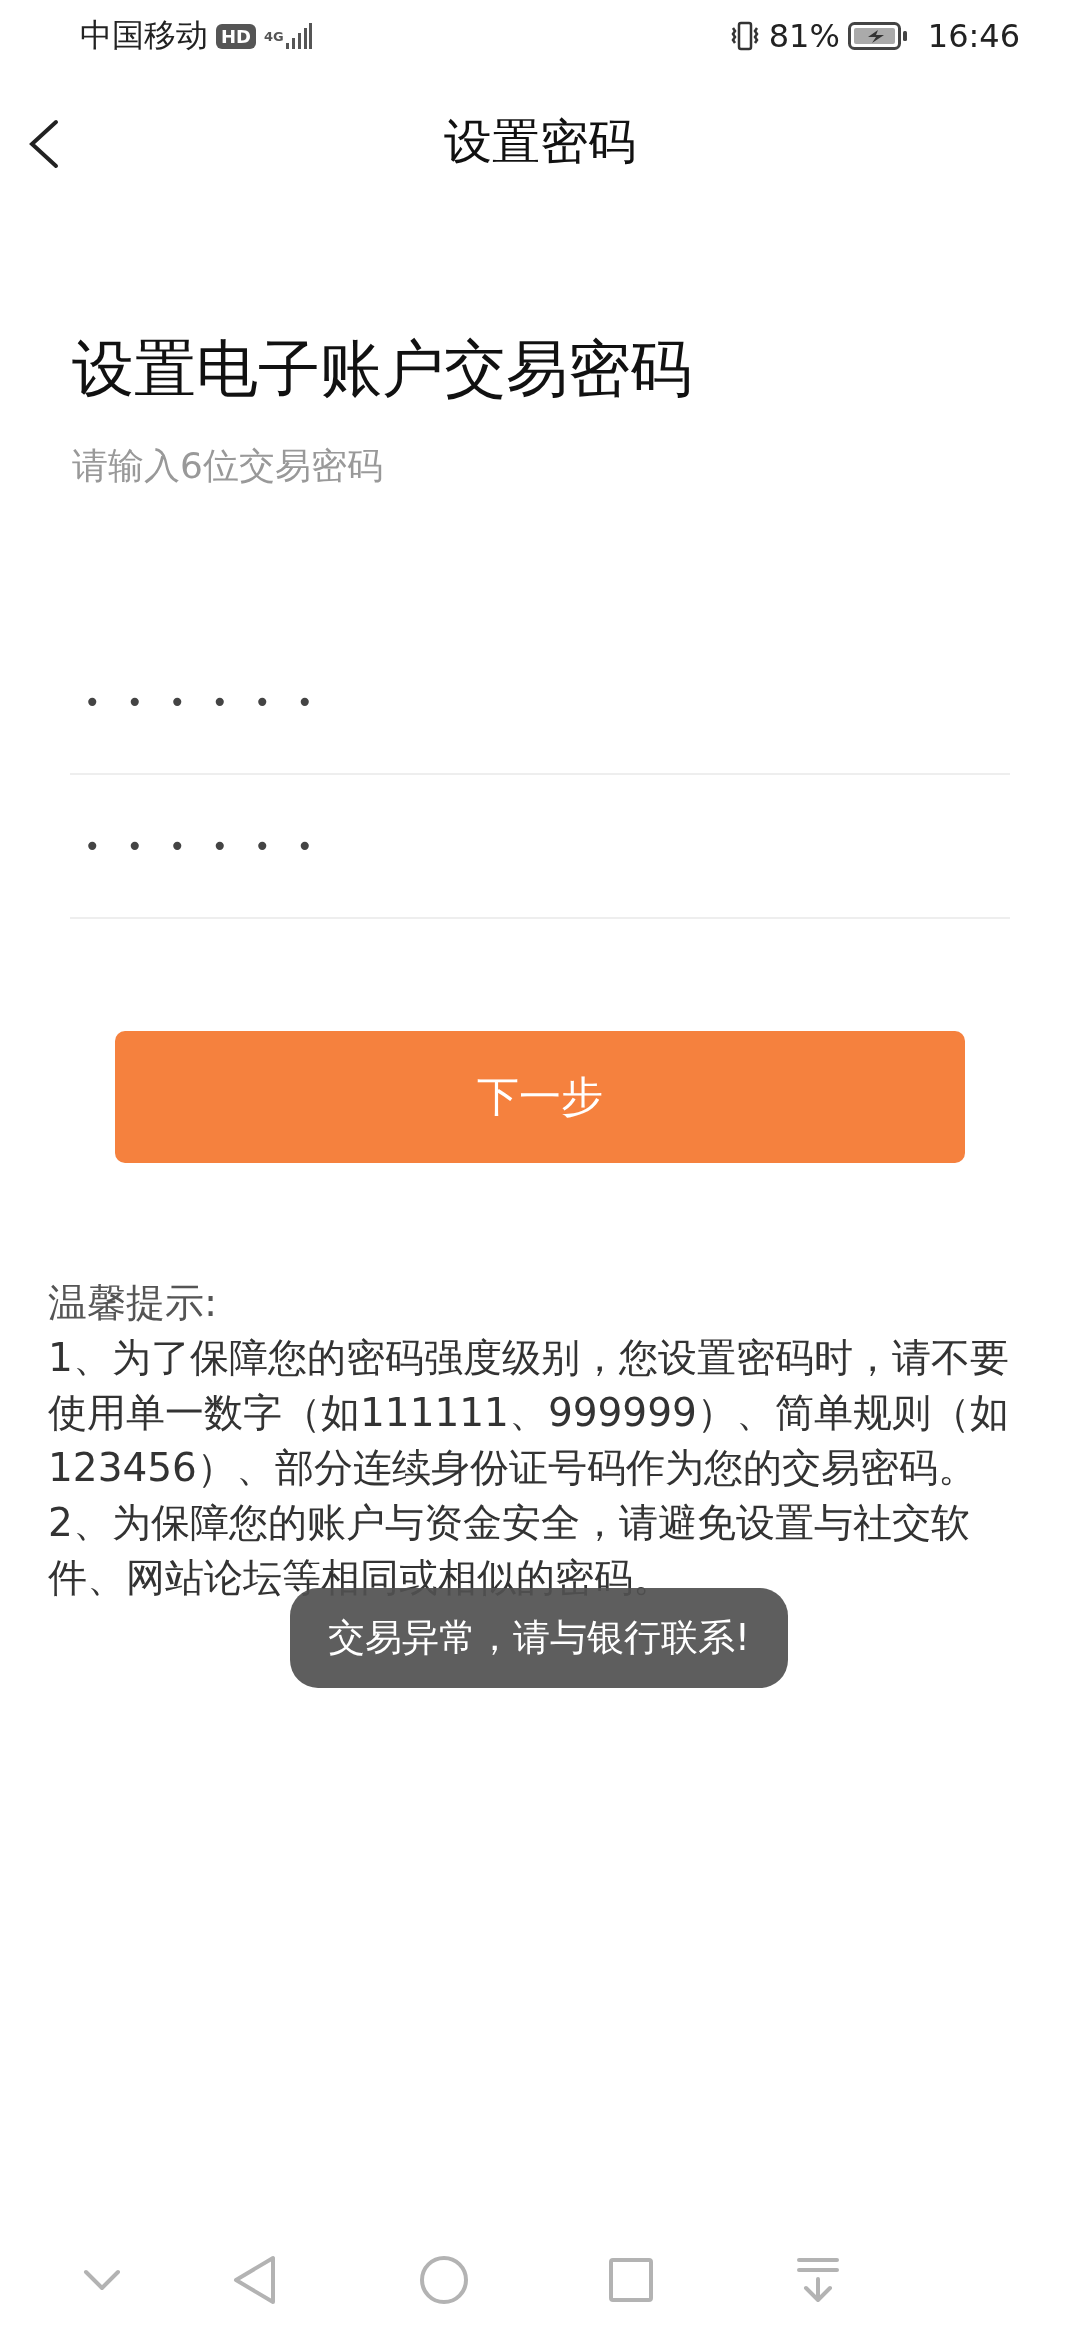 The image size is (1080, 2340). What do you see at coordinates (529, 1413) in the screenshot?
I see `tip-text: 1、为了保障您的密码强度级别，您设置密码时，请不要使用单一数字（如111111、999999）、简单规则（如123456）、部分连续身份证号码作为您的交易密码。` at bounding box center [529, 1413].